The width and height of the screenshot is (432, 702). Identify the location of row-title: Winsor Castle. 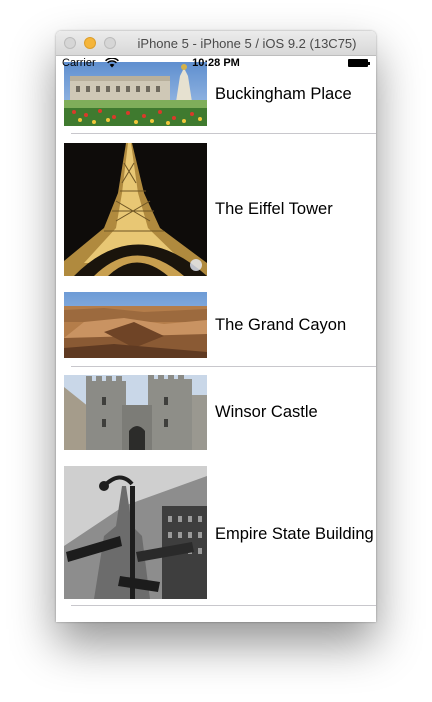
(266, 412).